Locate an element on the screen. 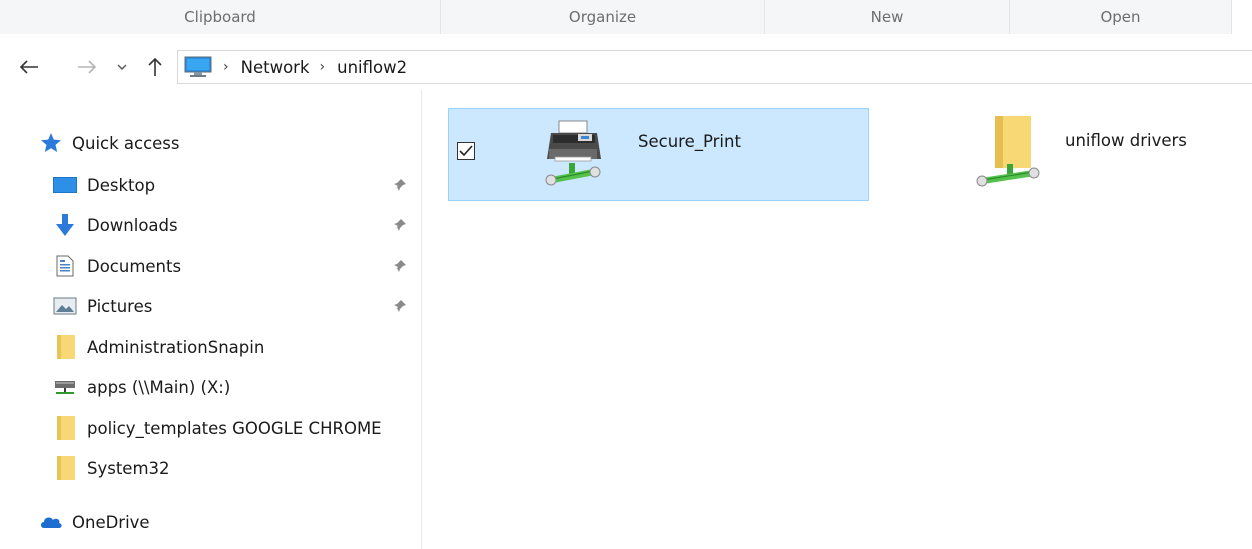 The height and width of the screenshot is (549, 1252). checkmark-icon is located at coordinates (466, 151).